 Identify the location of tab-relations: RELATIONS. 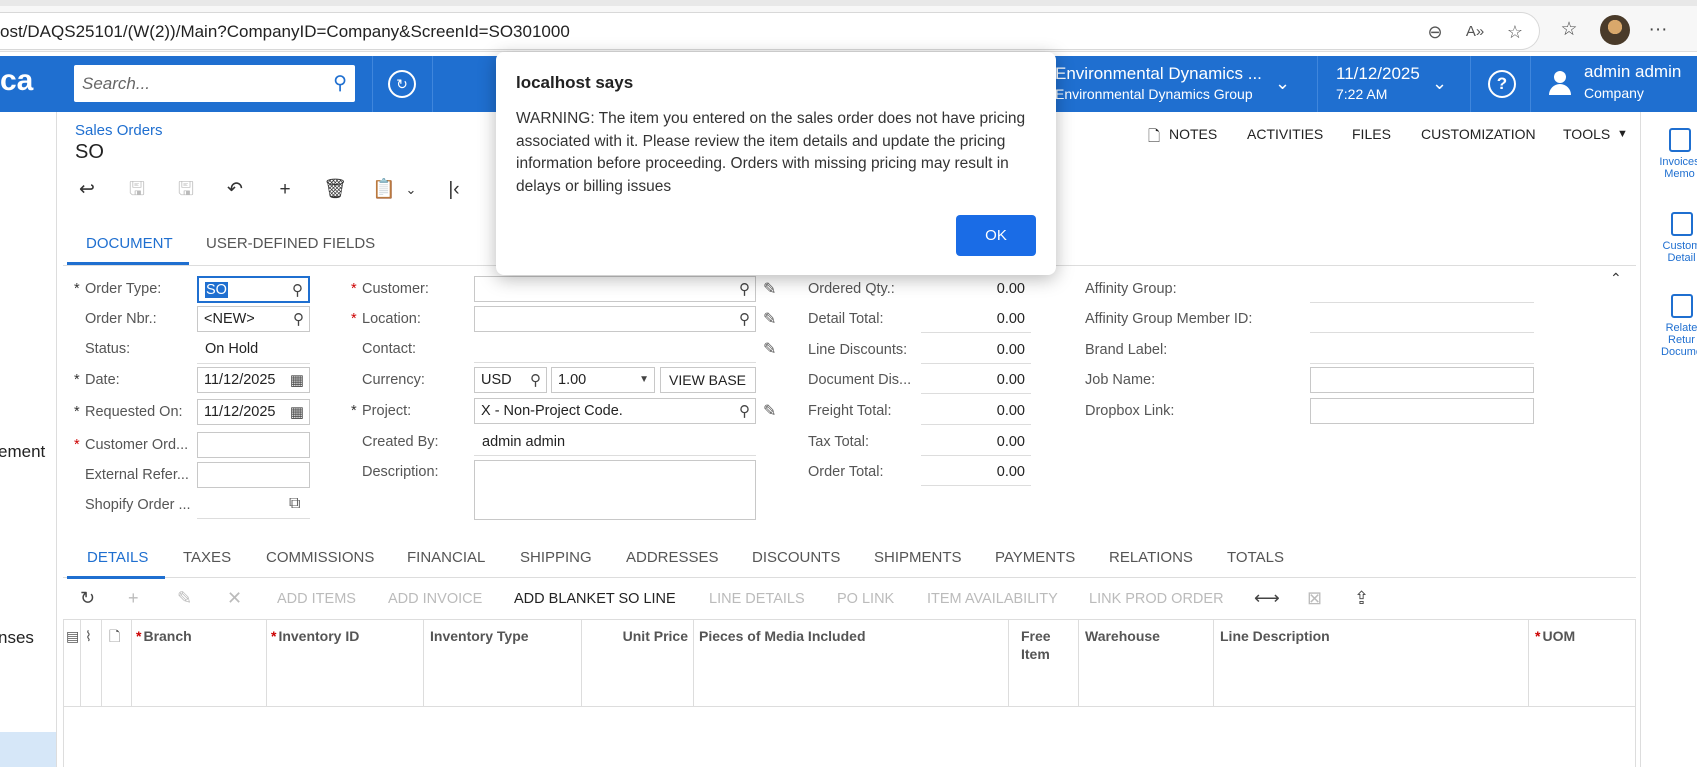
(1151, 557).